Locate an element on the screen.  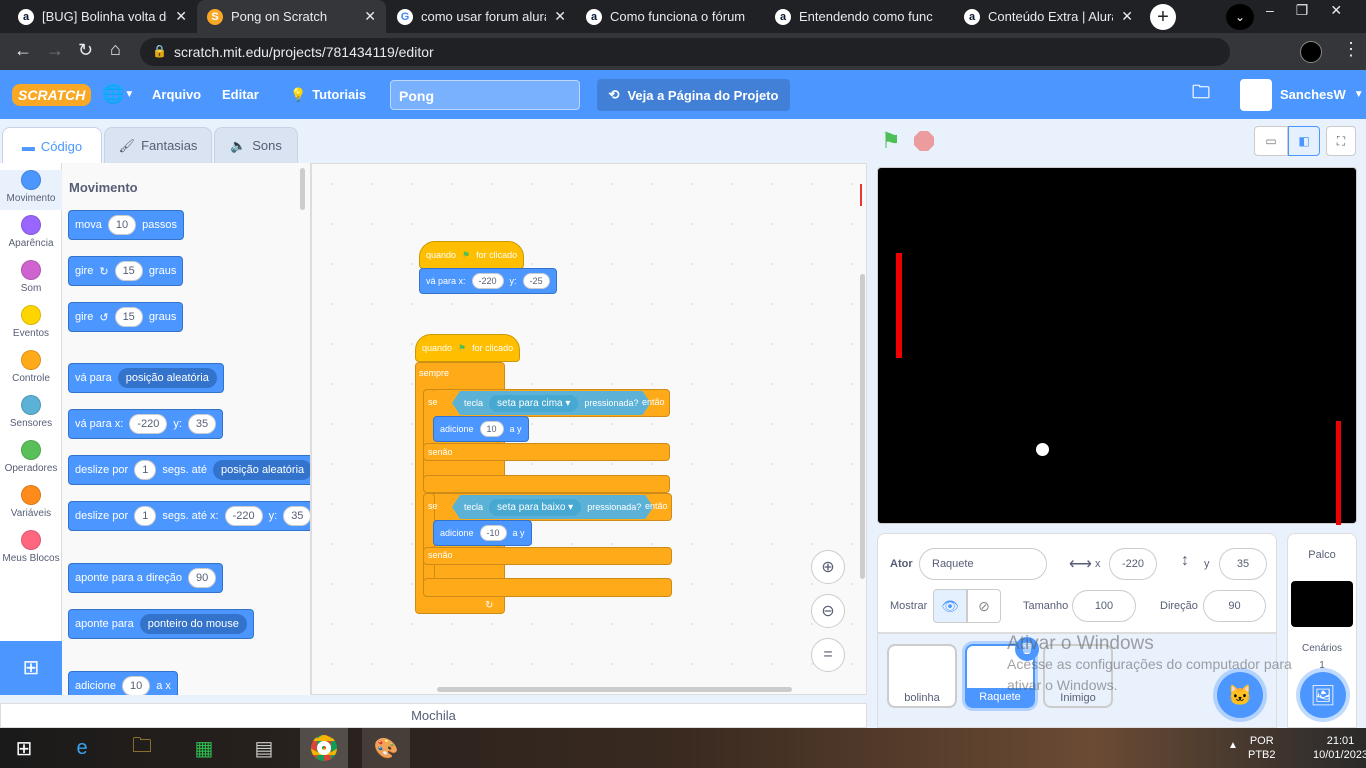
back-icon: ← is located at coordinates (23, 50).